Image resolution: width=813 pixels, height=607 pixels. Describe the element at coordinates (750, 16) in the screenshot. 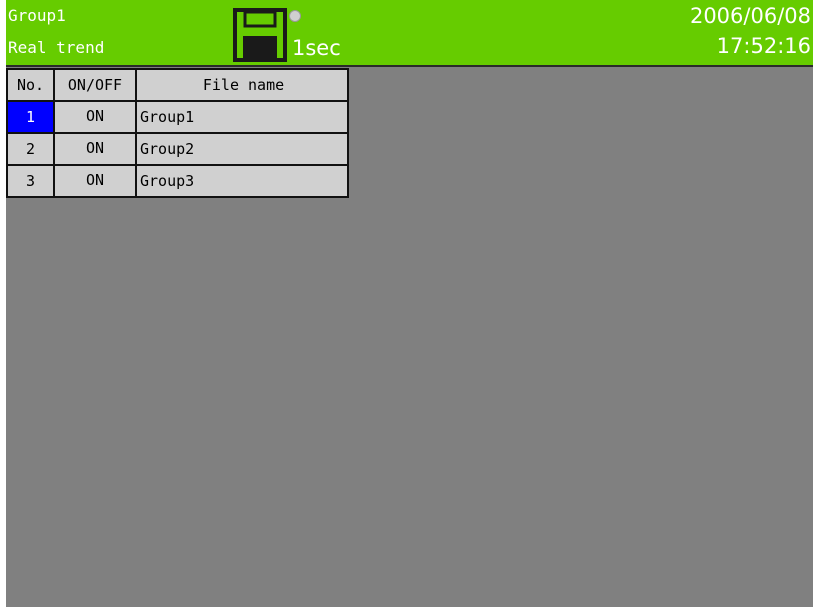

I see `date-display: 2006/06/08` at that location.